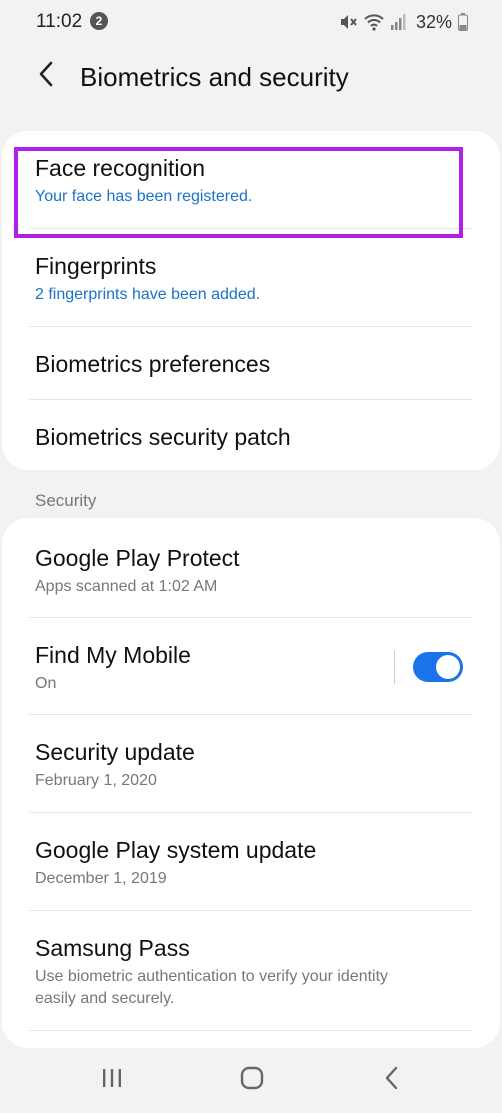  I want to click on notification-count-badge: 2, so click(99, 21).